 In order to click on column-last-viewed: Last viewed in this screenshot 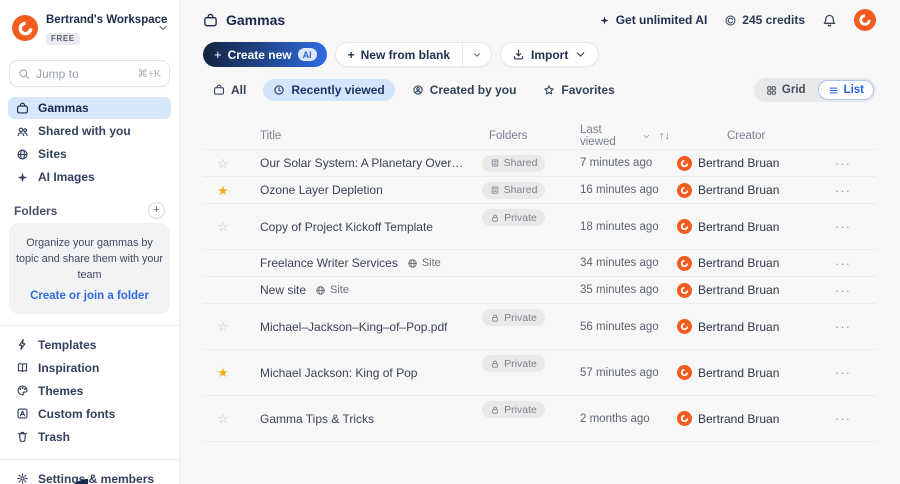, I will do `click(606, 136)`.